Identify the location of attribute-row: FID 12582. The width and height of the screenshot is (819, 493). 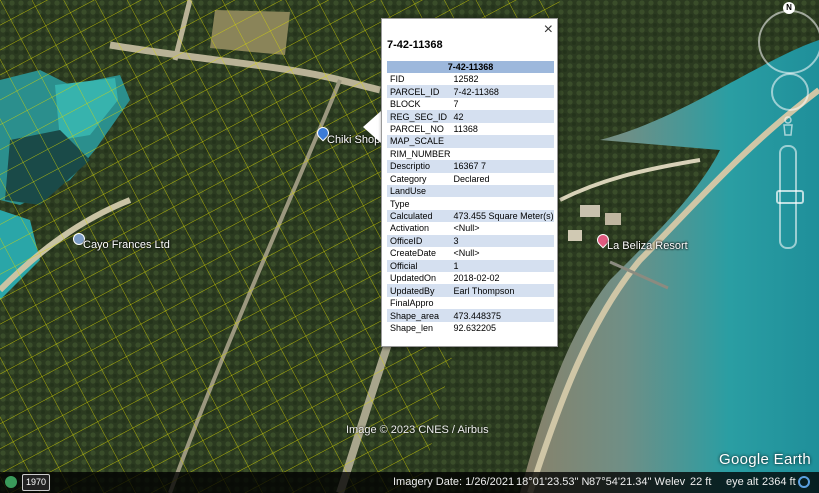
(470, 79).